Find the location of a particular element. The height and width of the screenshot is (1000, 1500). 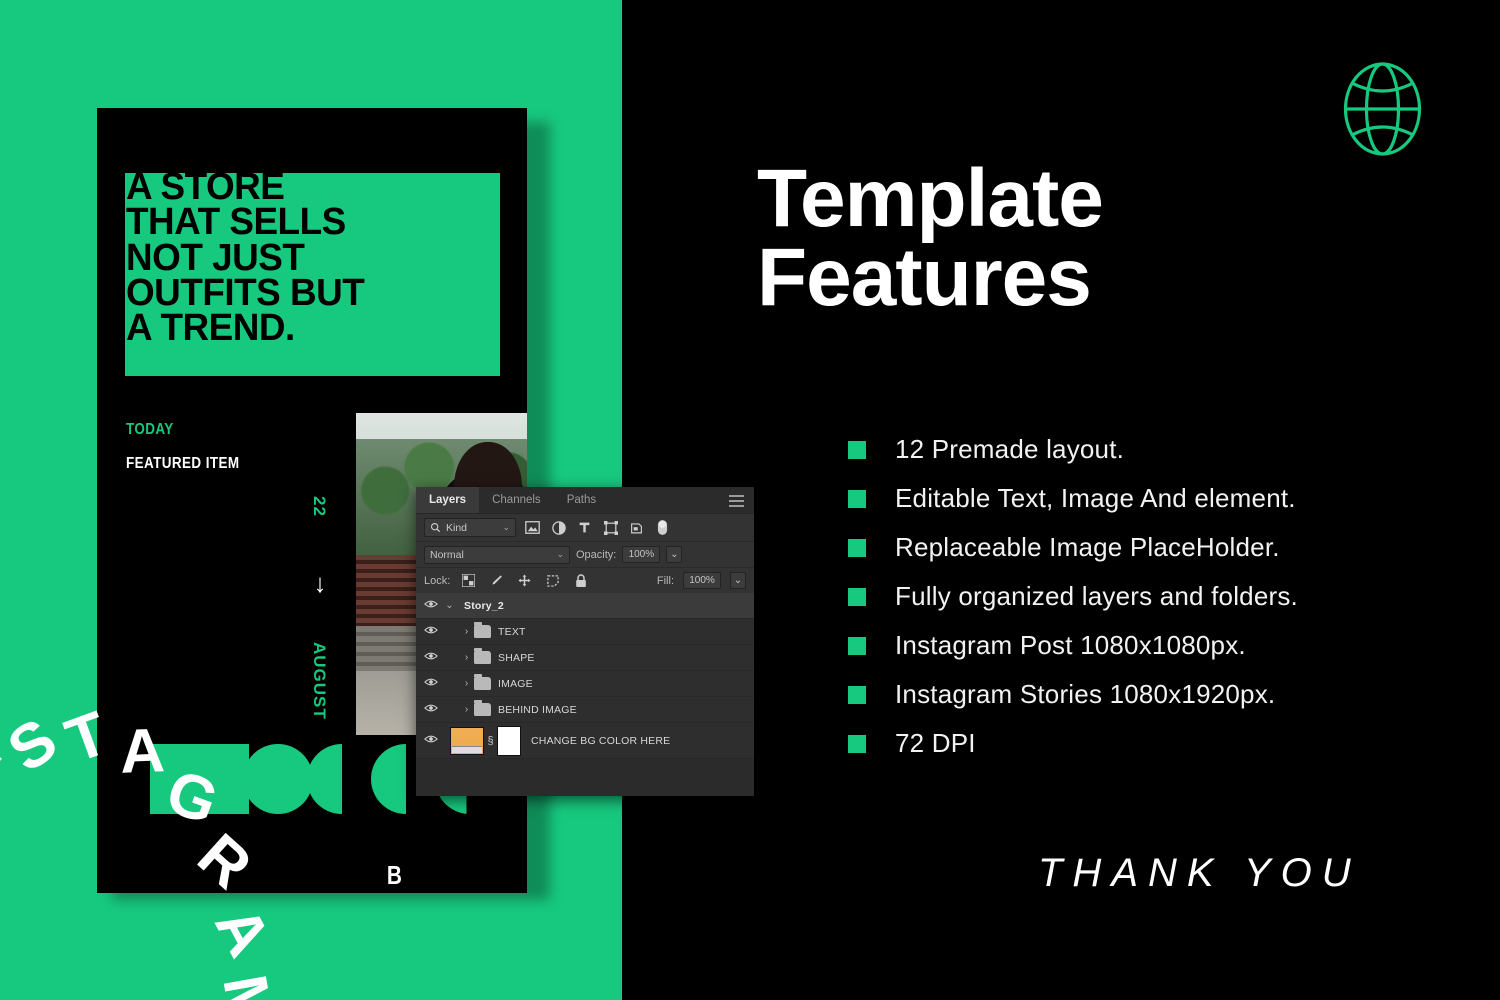

adjustment-layer-filter-icon is located at coordinates (558, 527).